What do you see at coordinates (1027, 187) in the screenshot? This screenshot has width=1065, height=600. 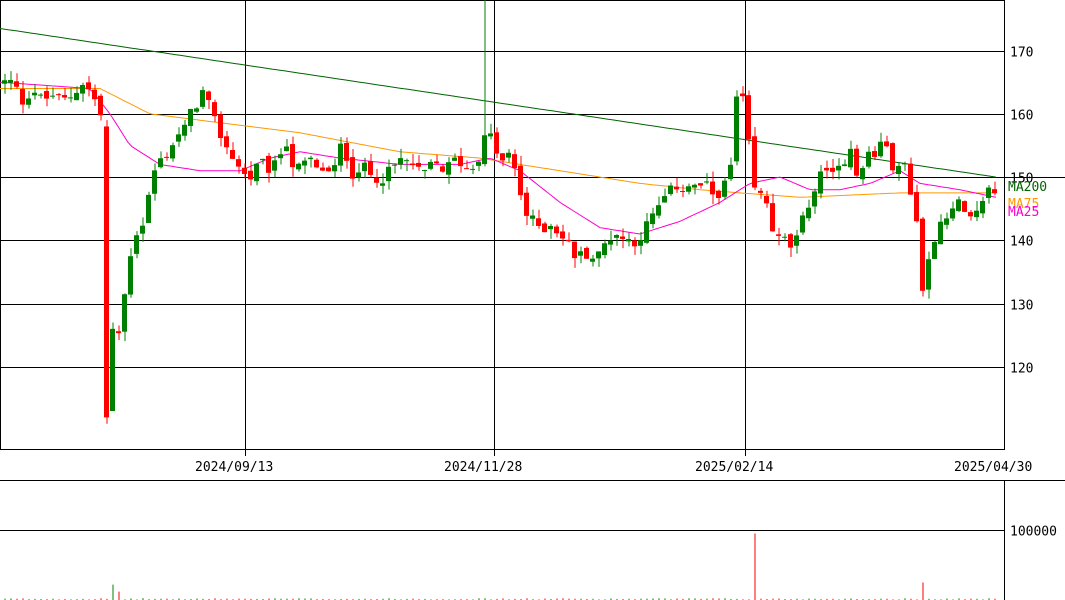 I see `ma-legend-ma200: MA200` at bounding box center [1027, 187].